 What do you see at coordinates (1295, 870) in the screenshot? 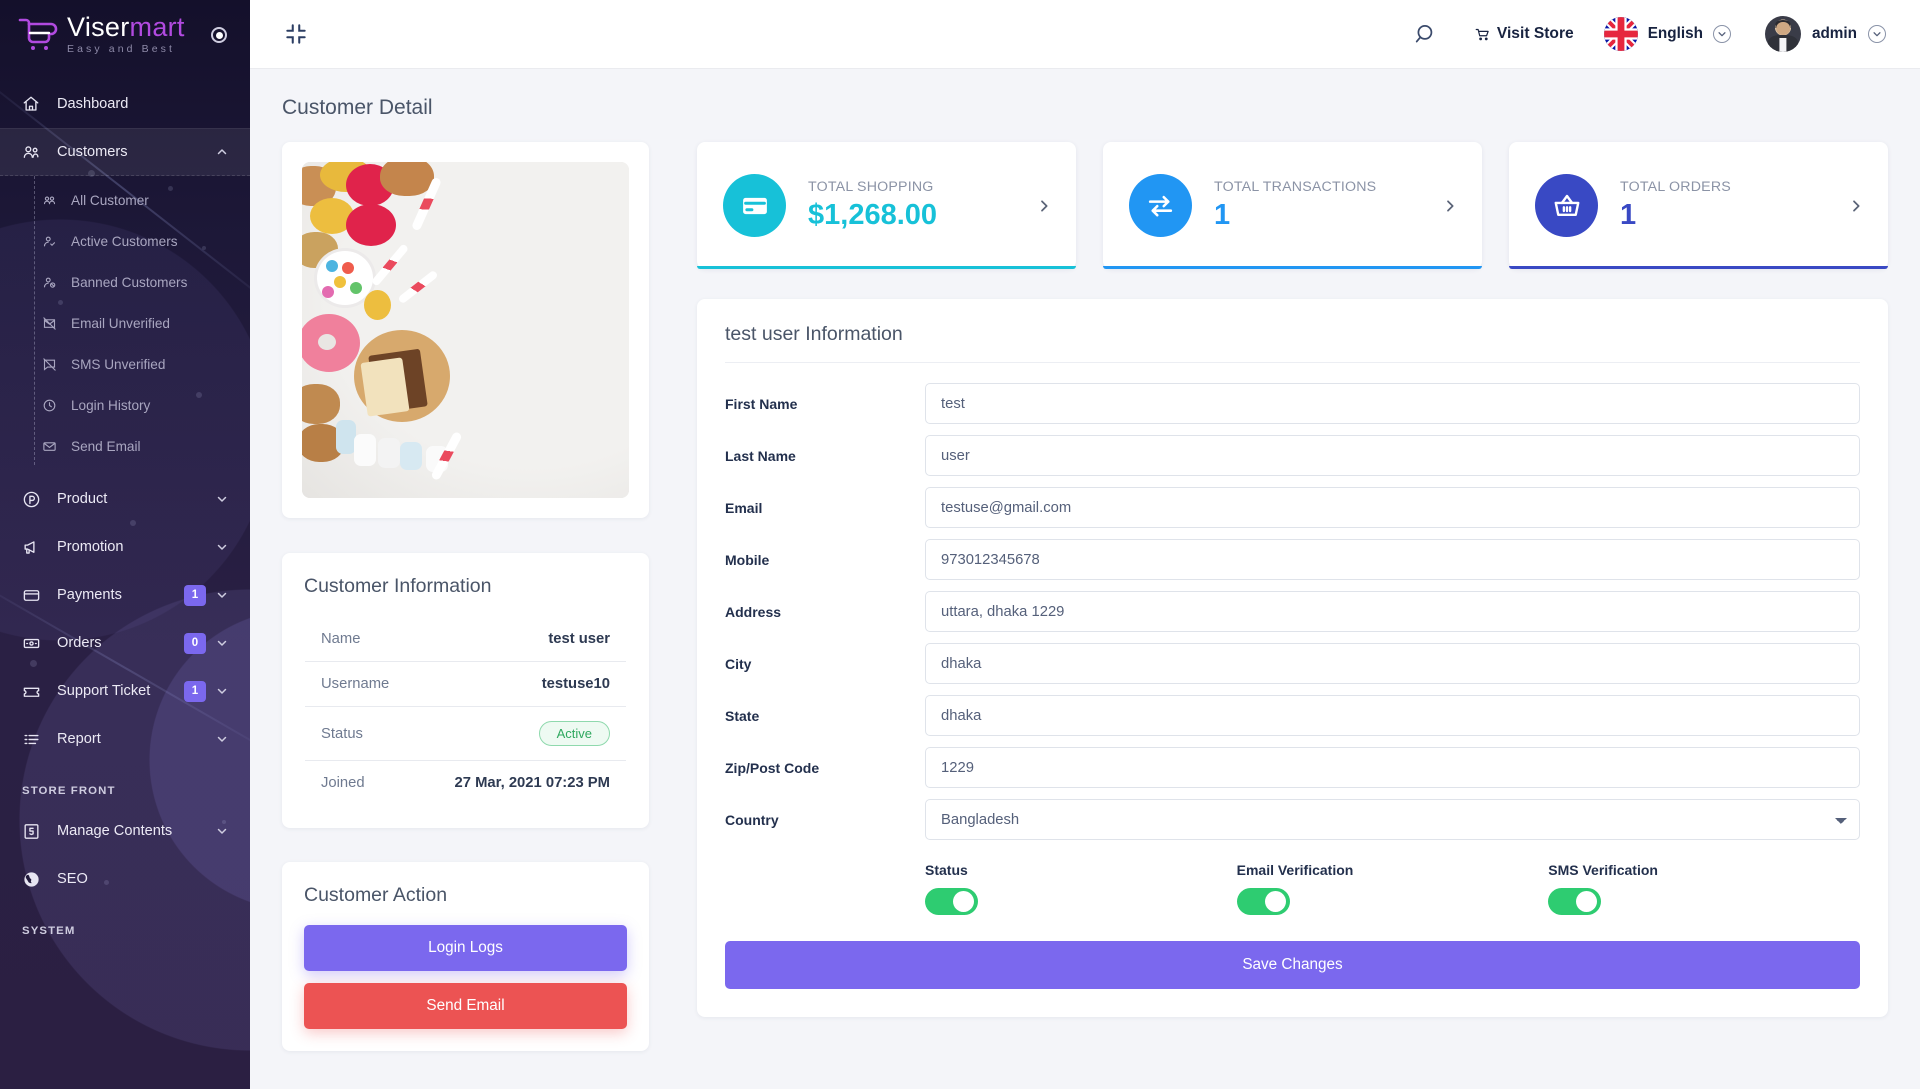
I see `toggle-label: Email Verification` at bounding box center [1295, 870].